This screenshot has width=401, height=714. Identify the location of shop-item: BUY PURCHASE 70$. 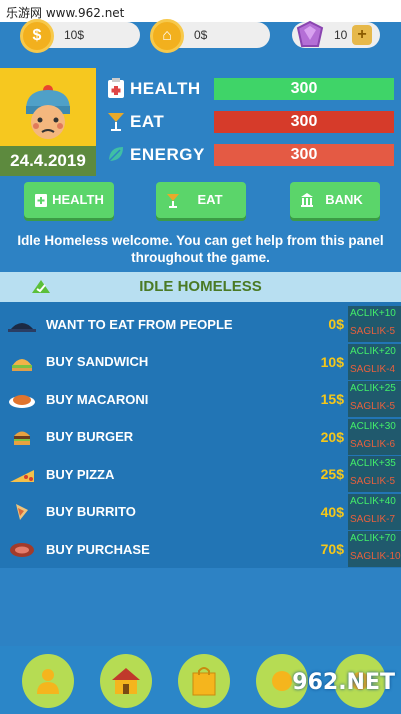
(174, 549).